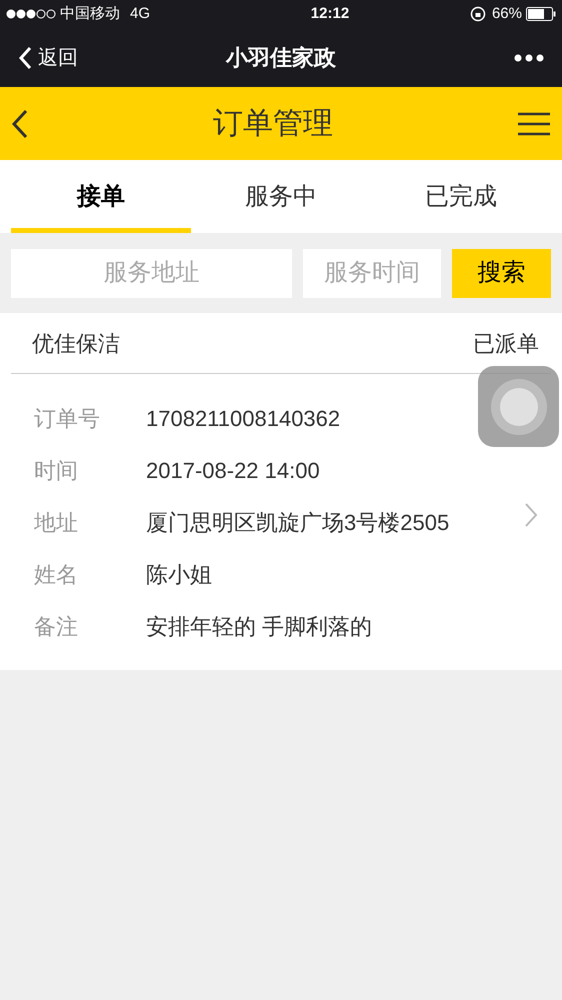  Describe the element at coordinates (56, 470) in the screenshot. I see `field-label: 时间` at that location.